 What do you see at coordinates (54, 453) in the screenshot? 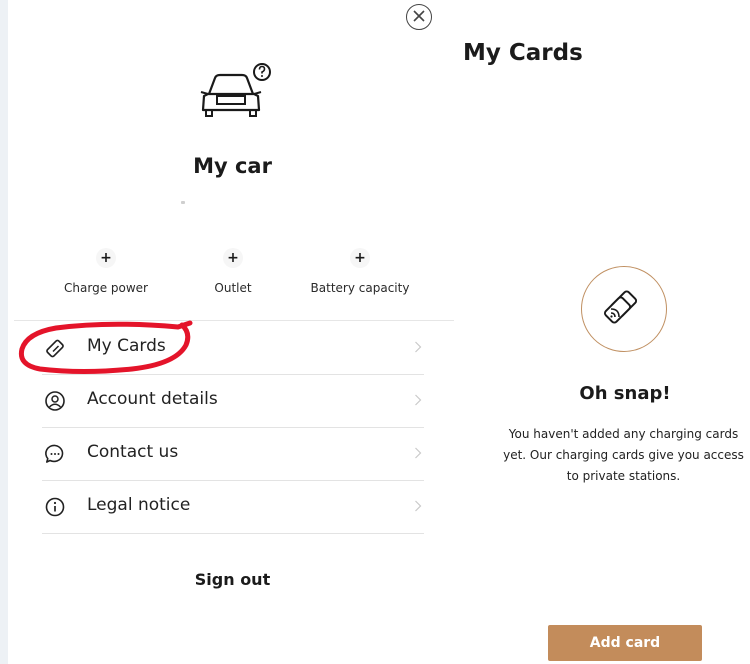
I see `chat-icon` at bounding box center [54, 453].